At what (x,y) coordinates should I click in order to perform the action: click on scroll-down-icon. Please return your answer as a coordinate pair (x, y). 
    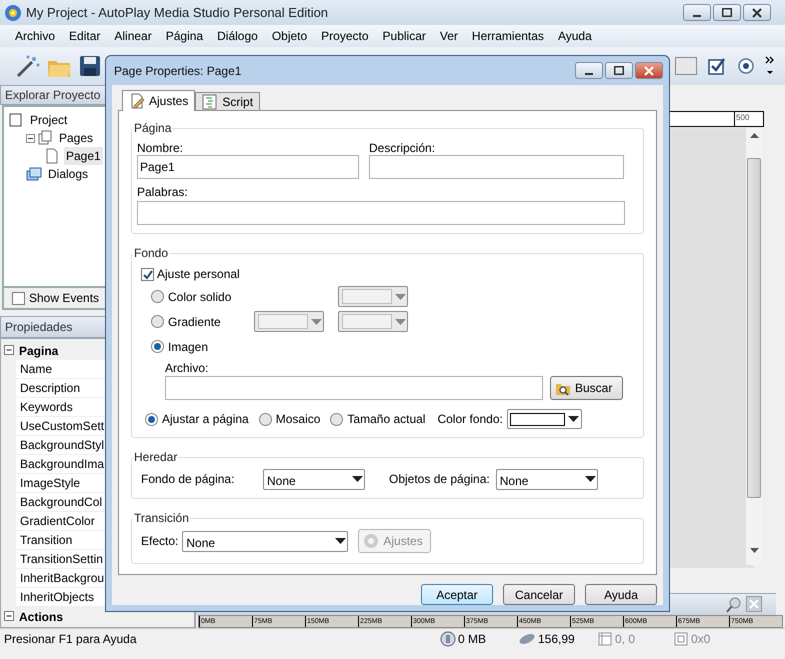
    Looking at the image, I should click on (754, 551).